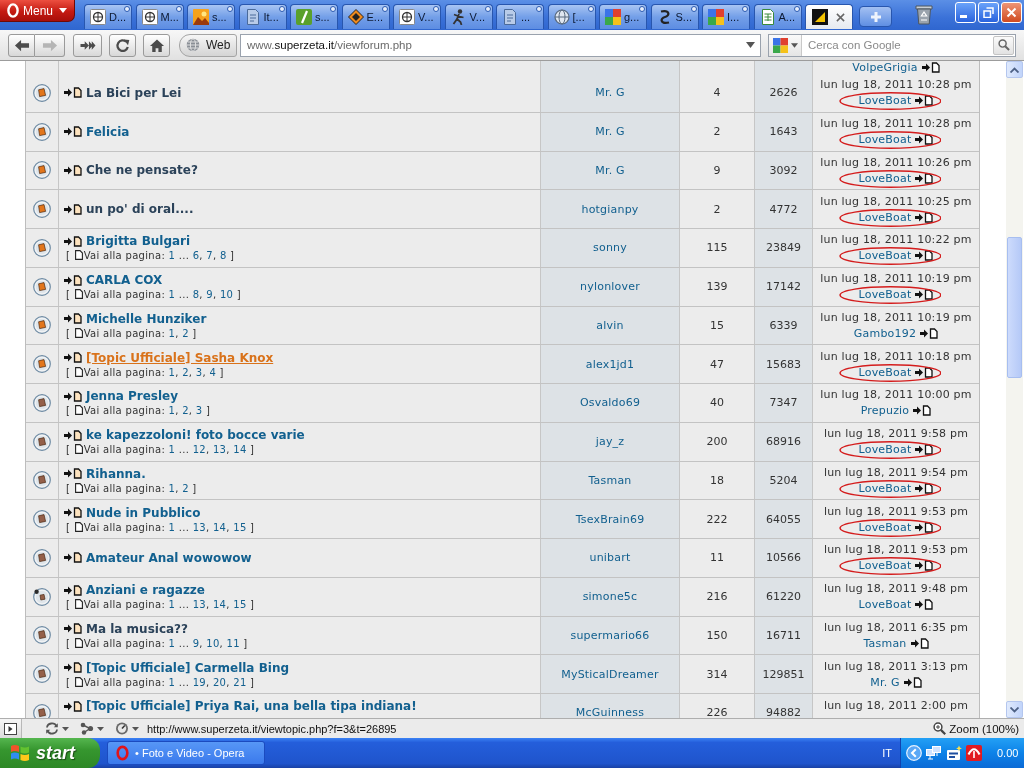 This screenshot has height=768, width=1024. Describe the element at coordinates (610, 209) in the screenshot. I see `author-link: hotgianpy` at that location.